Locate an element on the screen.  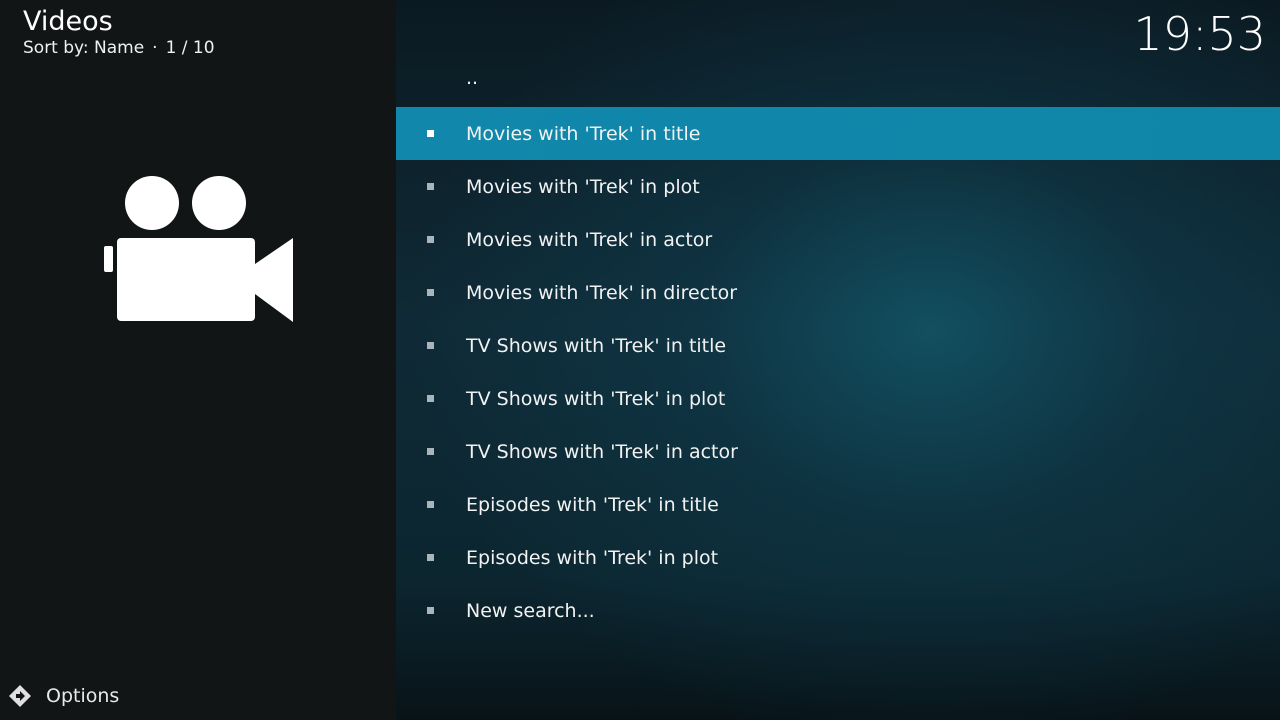
options-button: Options is located at coordinates (63, 696).